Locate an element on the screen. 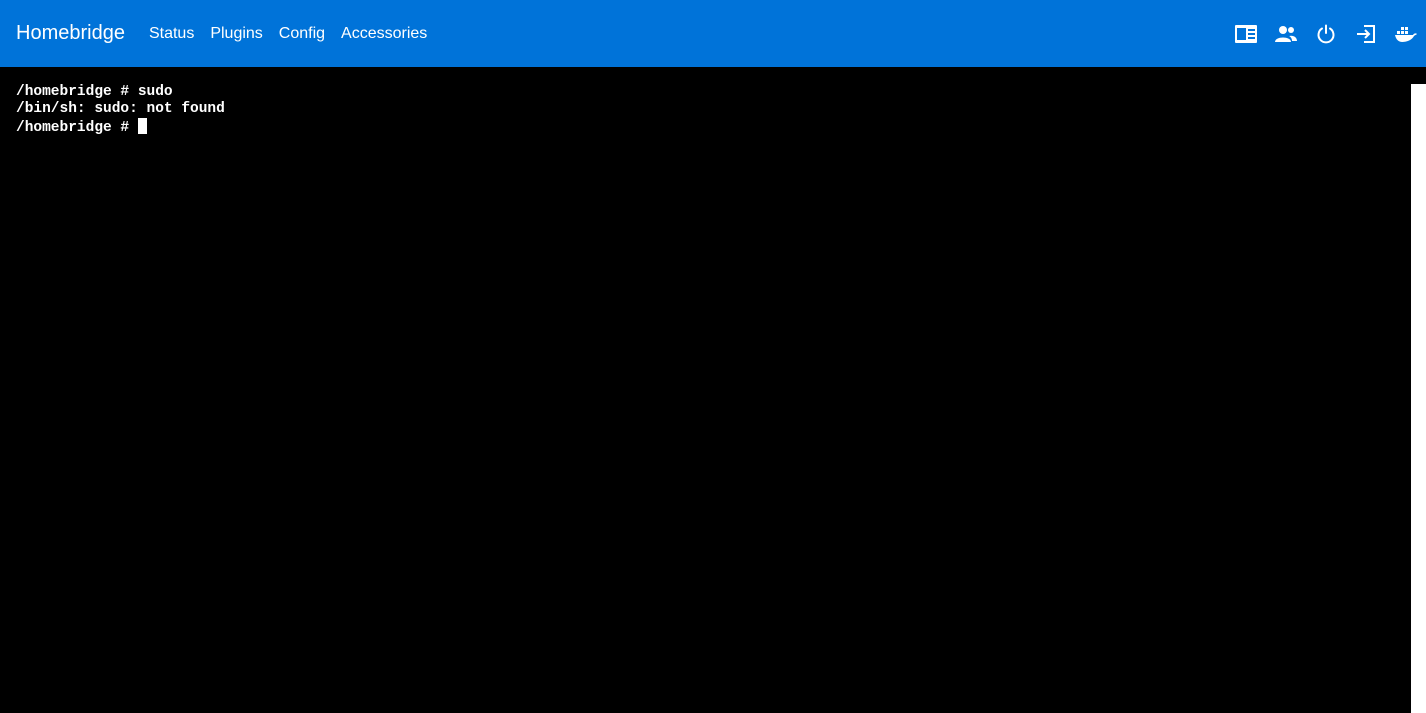  terminal-scrollbar is located at coordinates (1418, 398).